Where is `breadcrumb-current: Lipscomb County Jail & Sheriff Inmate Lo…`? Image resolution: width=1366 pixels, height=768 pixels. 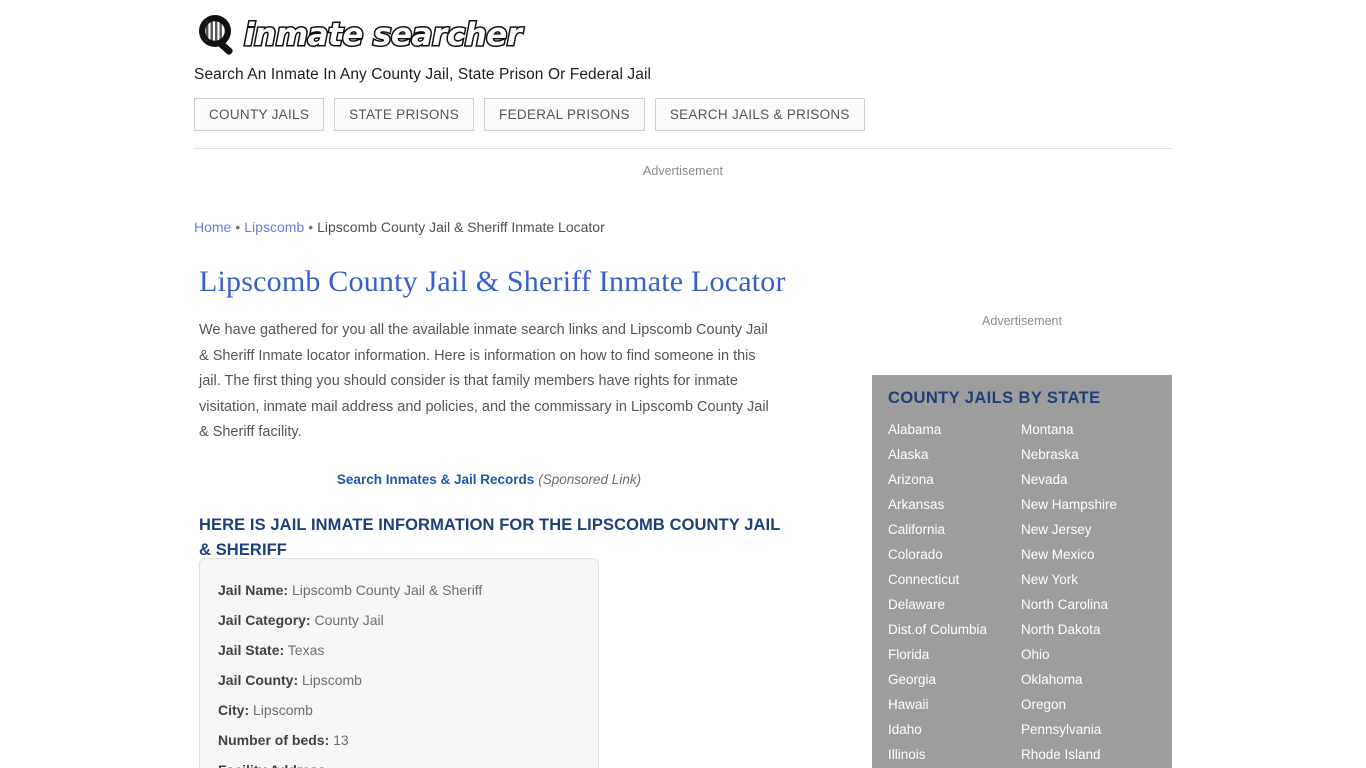
breadcrumb-current: Lipscomb County Jail & Sheriff Inmate Lo… is located at coordinates (461, 227).